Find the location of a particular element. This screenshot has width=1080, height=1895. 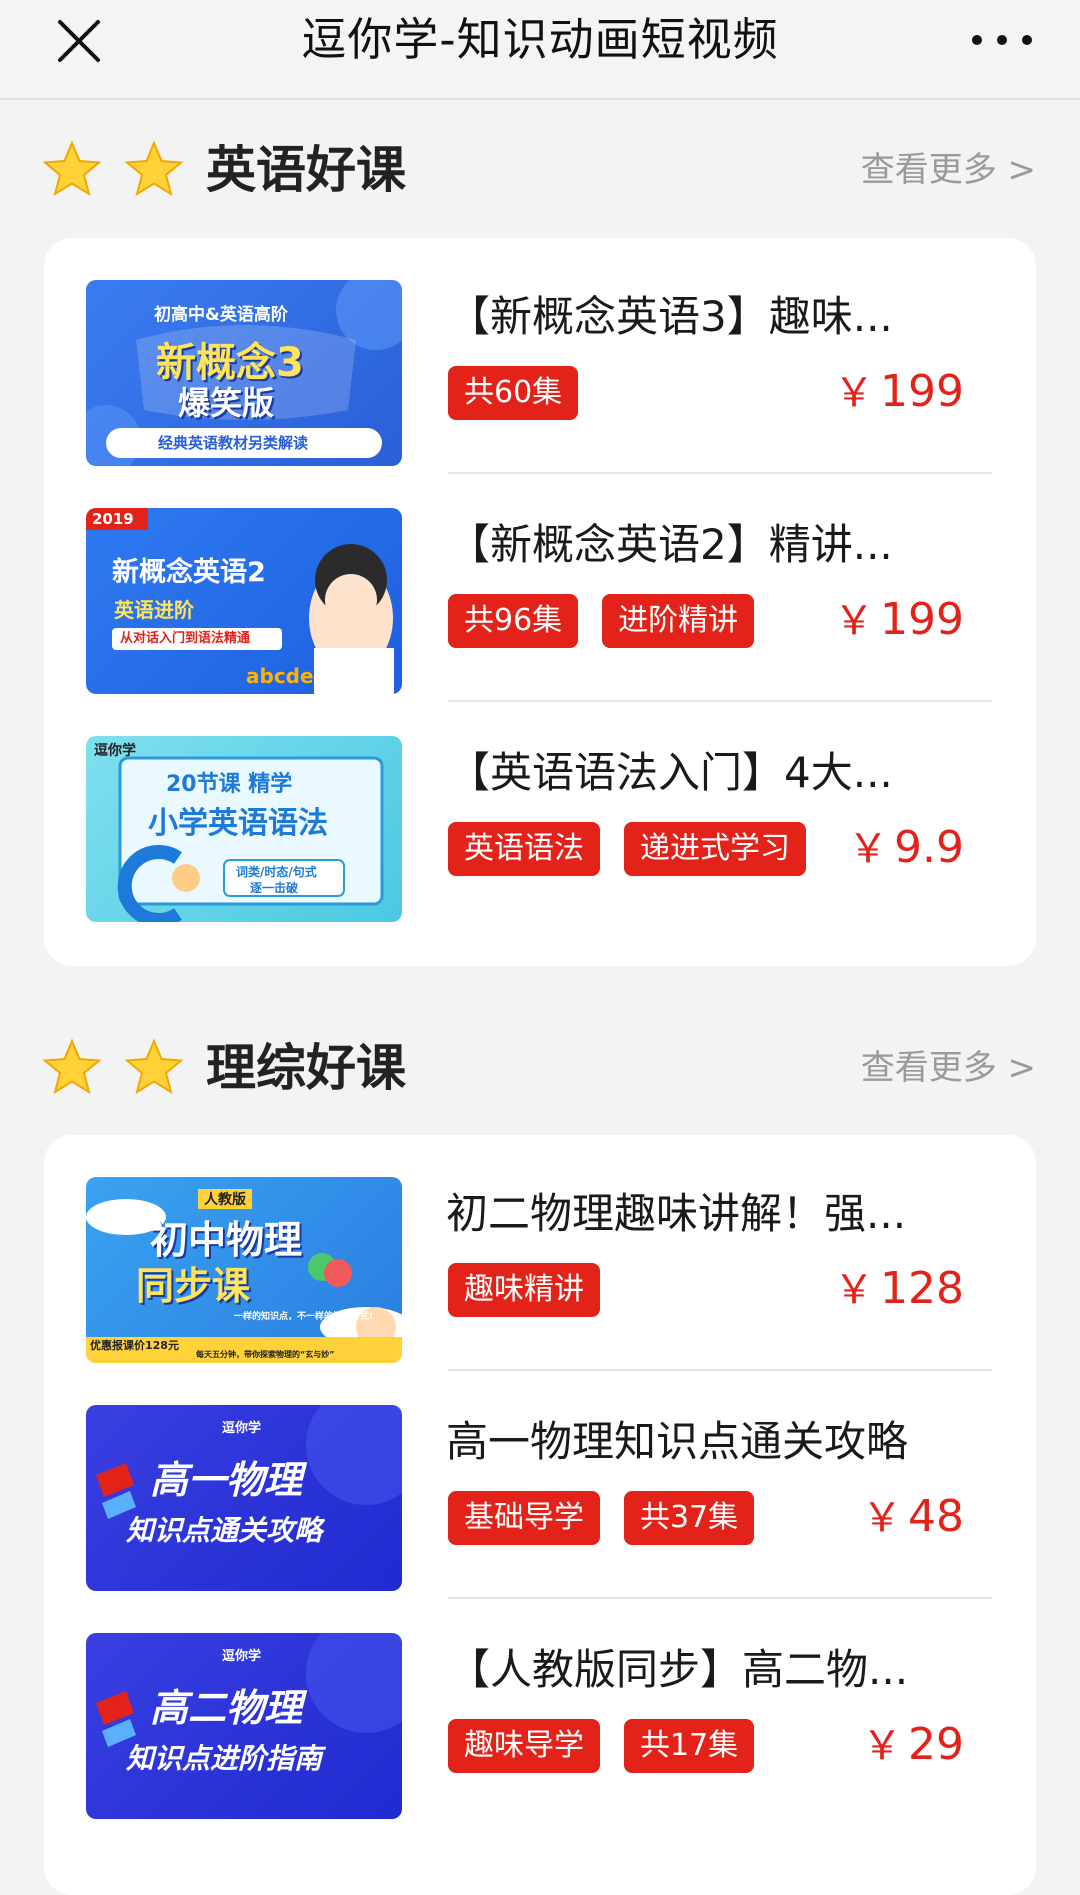

course-price: ￥ 29 is located at coordinates (913, 1745).